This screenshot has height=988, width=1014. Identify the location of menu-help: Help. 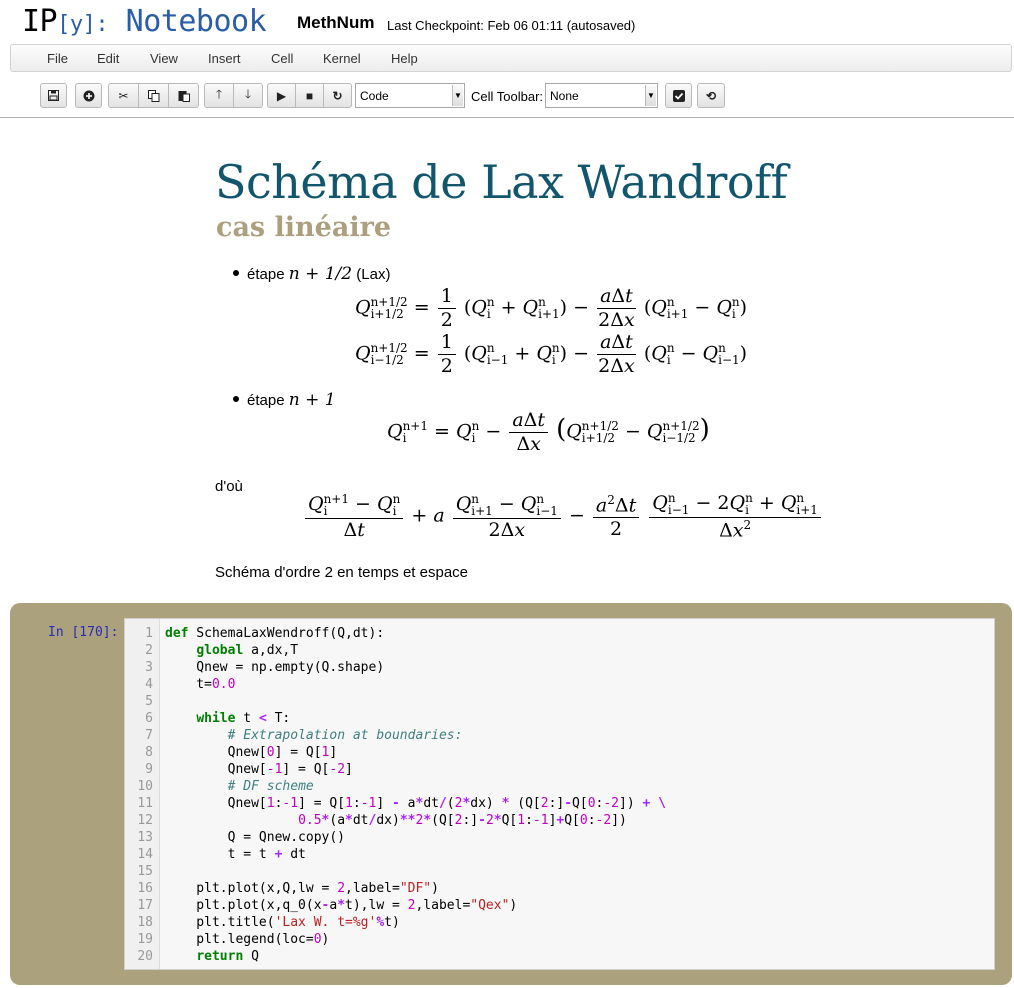
(404, 58).